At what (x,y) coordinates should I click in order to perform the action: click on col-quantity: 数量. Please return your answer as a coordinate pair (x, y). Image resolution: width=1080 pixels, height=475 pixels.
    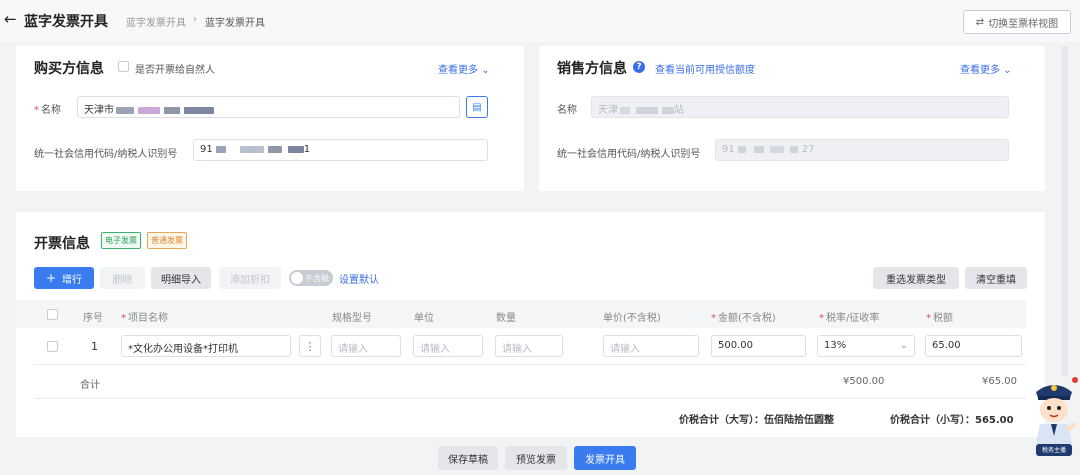
    Looking at the image, I should click on (506, 318).